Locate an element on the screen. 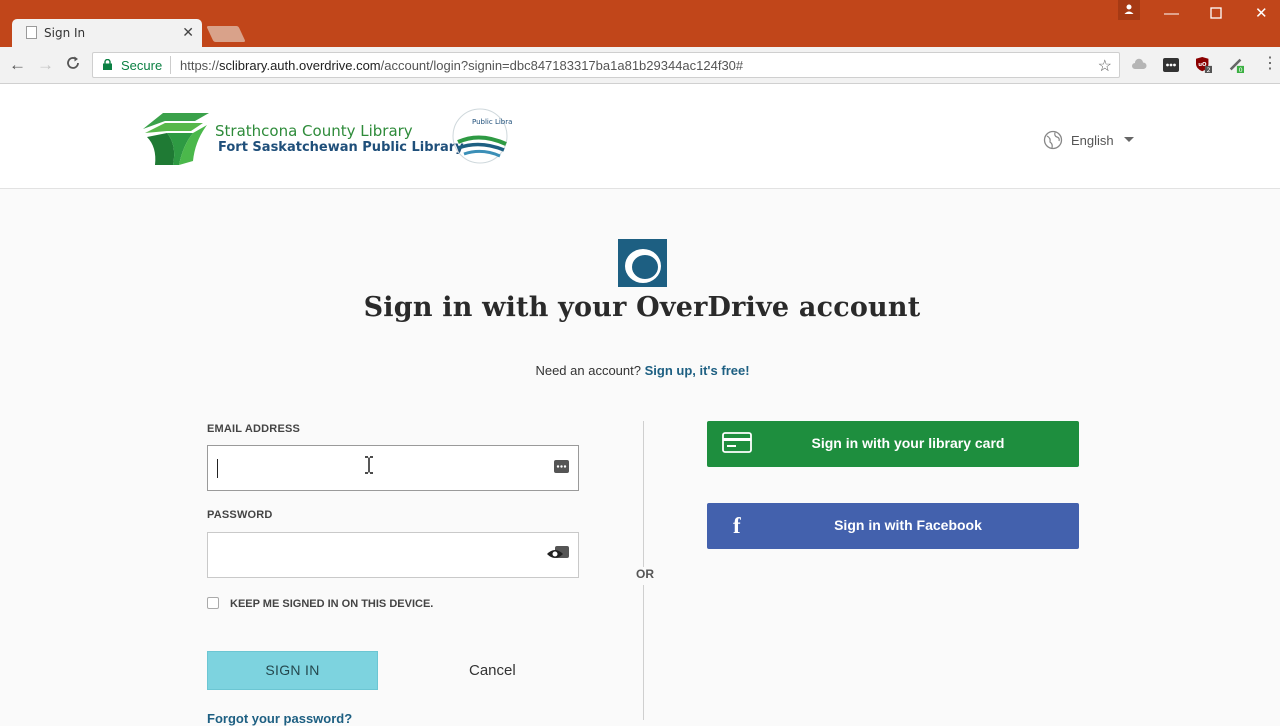 The width and height of the screenshot is (1280, 726). person-icon is located at coordinates (1129, 9).